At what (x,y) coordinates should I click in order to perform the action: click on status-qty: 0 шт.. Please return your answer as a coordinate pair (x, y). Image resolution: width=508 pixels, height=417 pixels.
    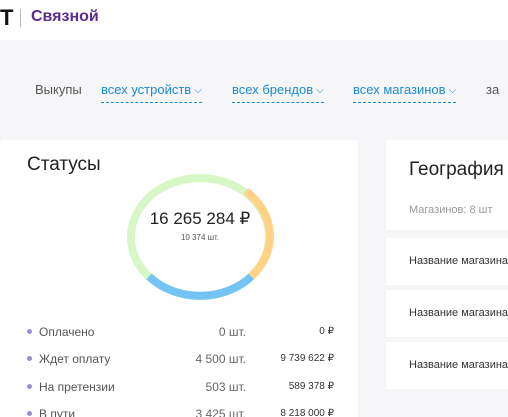
    Looking at the image, I should click on (232, 332).